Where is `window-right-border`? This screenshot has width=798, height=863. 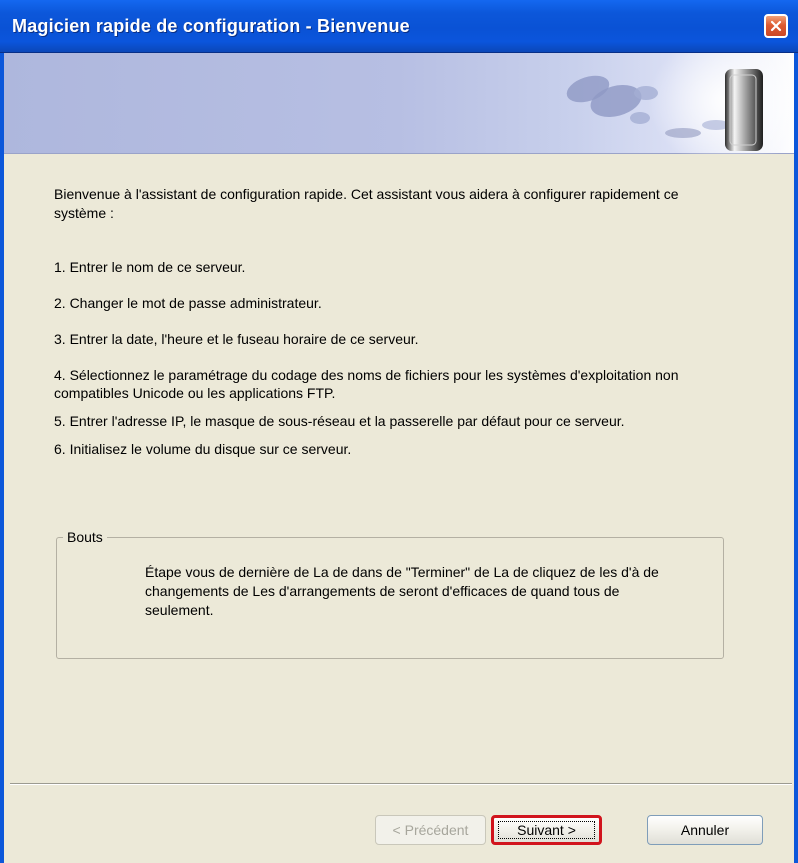 window-right-border is located at coordinates (796, 458).